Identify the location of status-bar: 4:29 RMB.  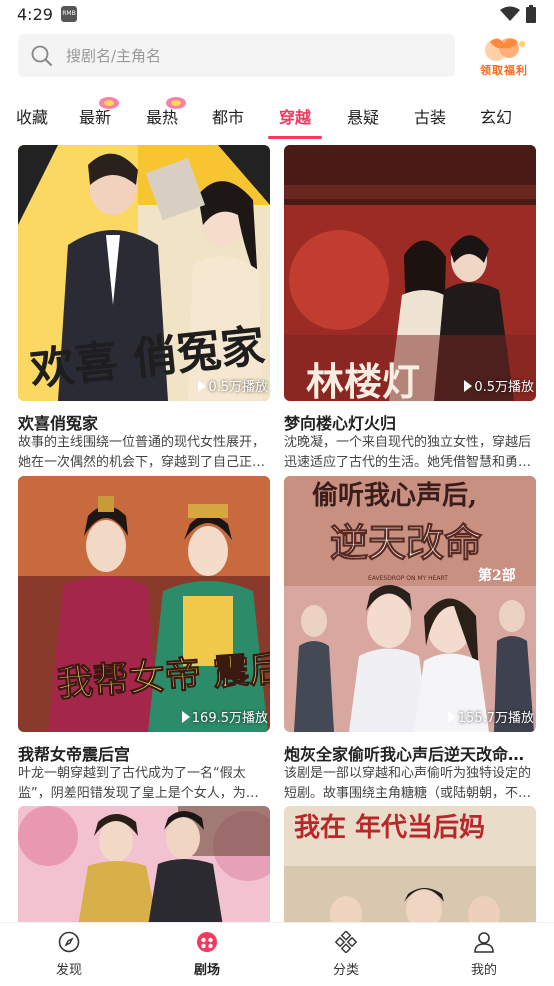
(277, 15).